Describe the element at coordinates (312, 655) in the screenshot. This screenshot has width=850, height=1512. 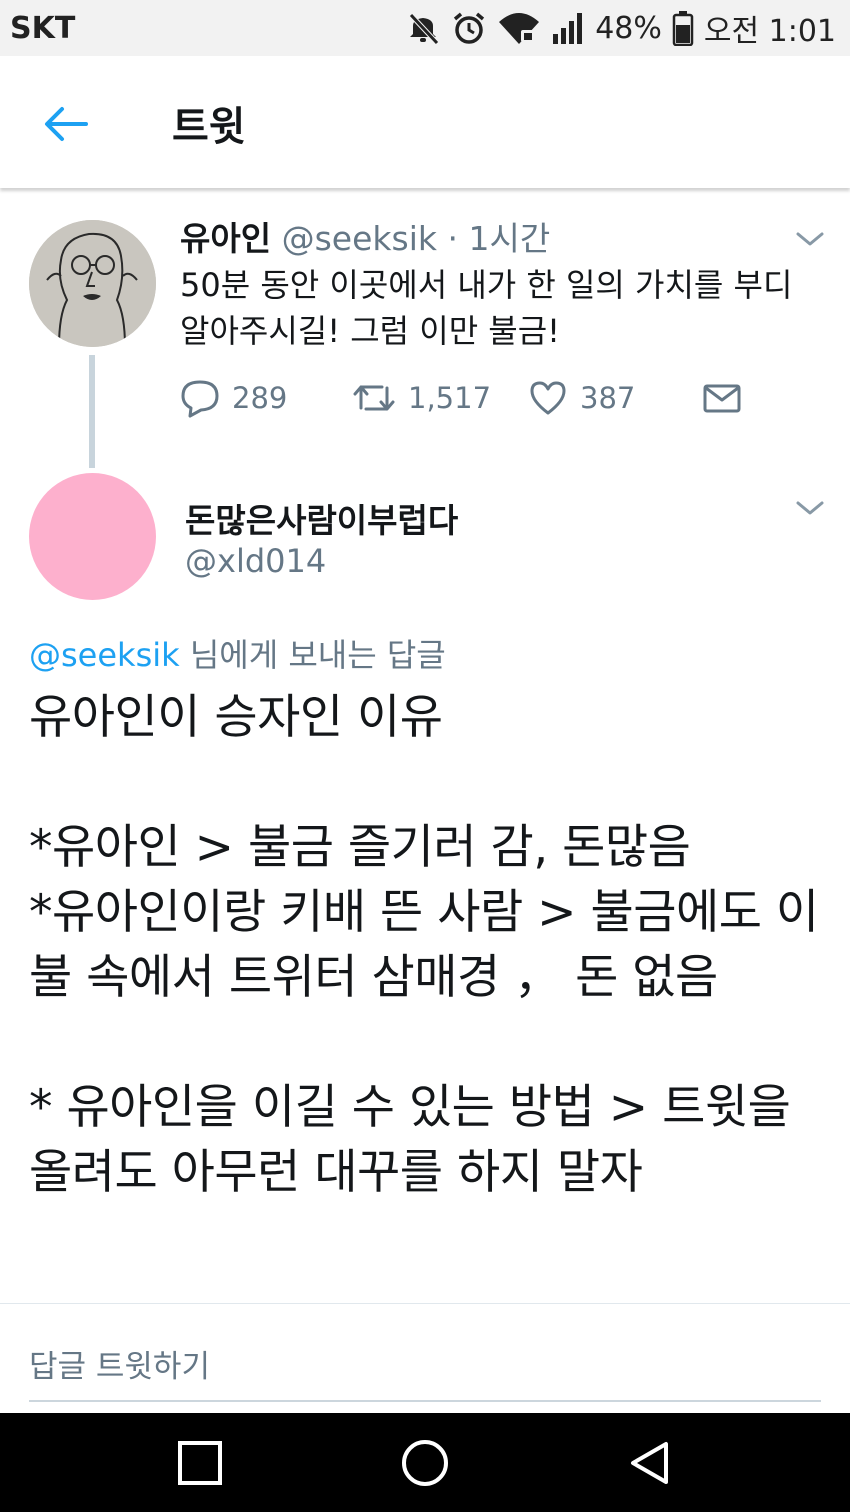
I see `replying-to-text: 님에게 보내는 답글` at that location.